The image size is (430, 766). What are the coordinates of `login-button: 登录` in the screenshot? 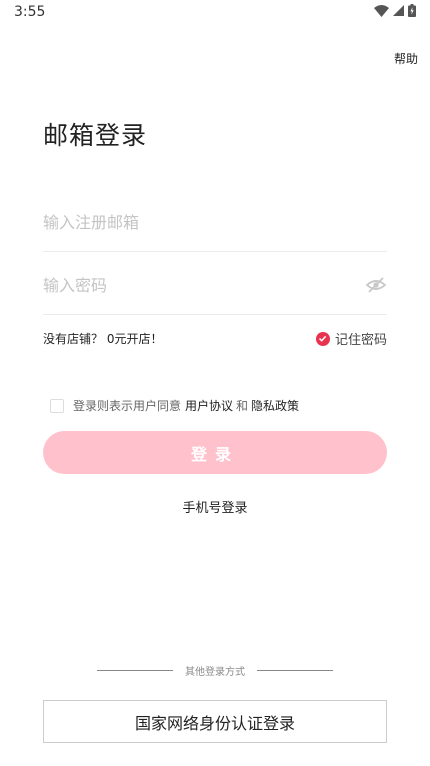 It's located at (215, 452).